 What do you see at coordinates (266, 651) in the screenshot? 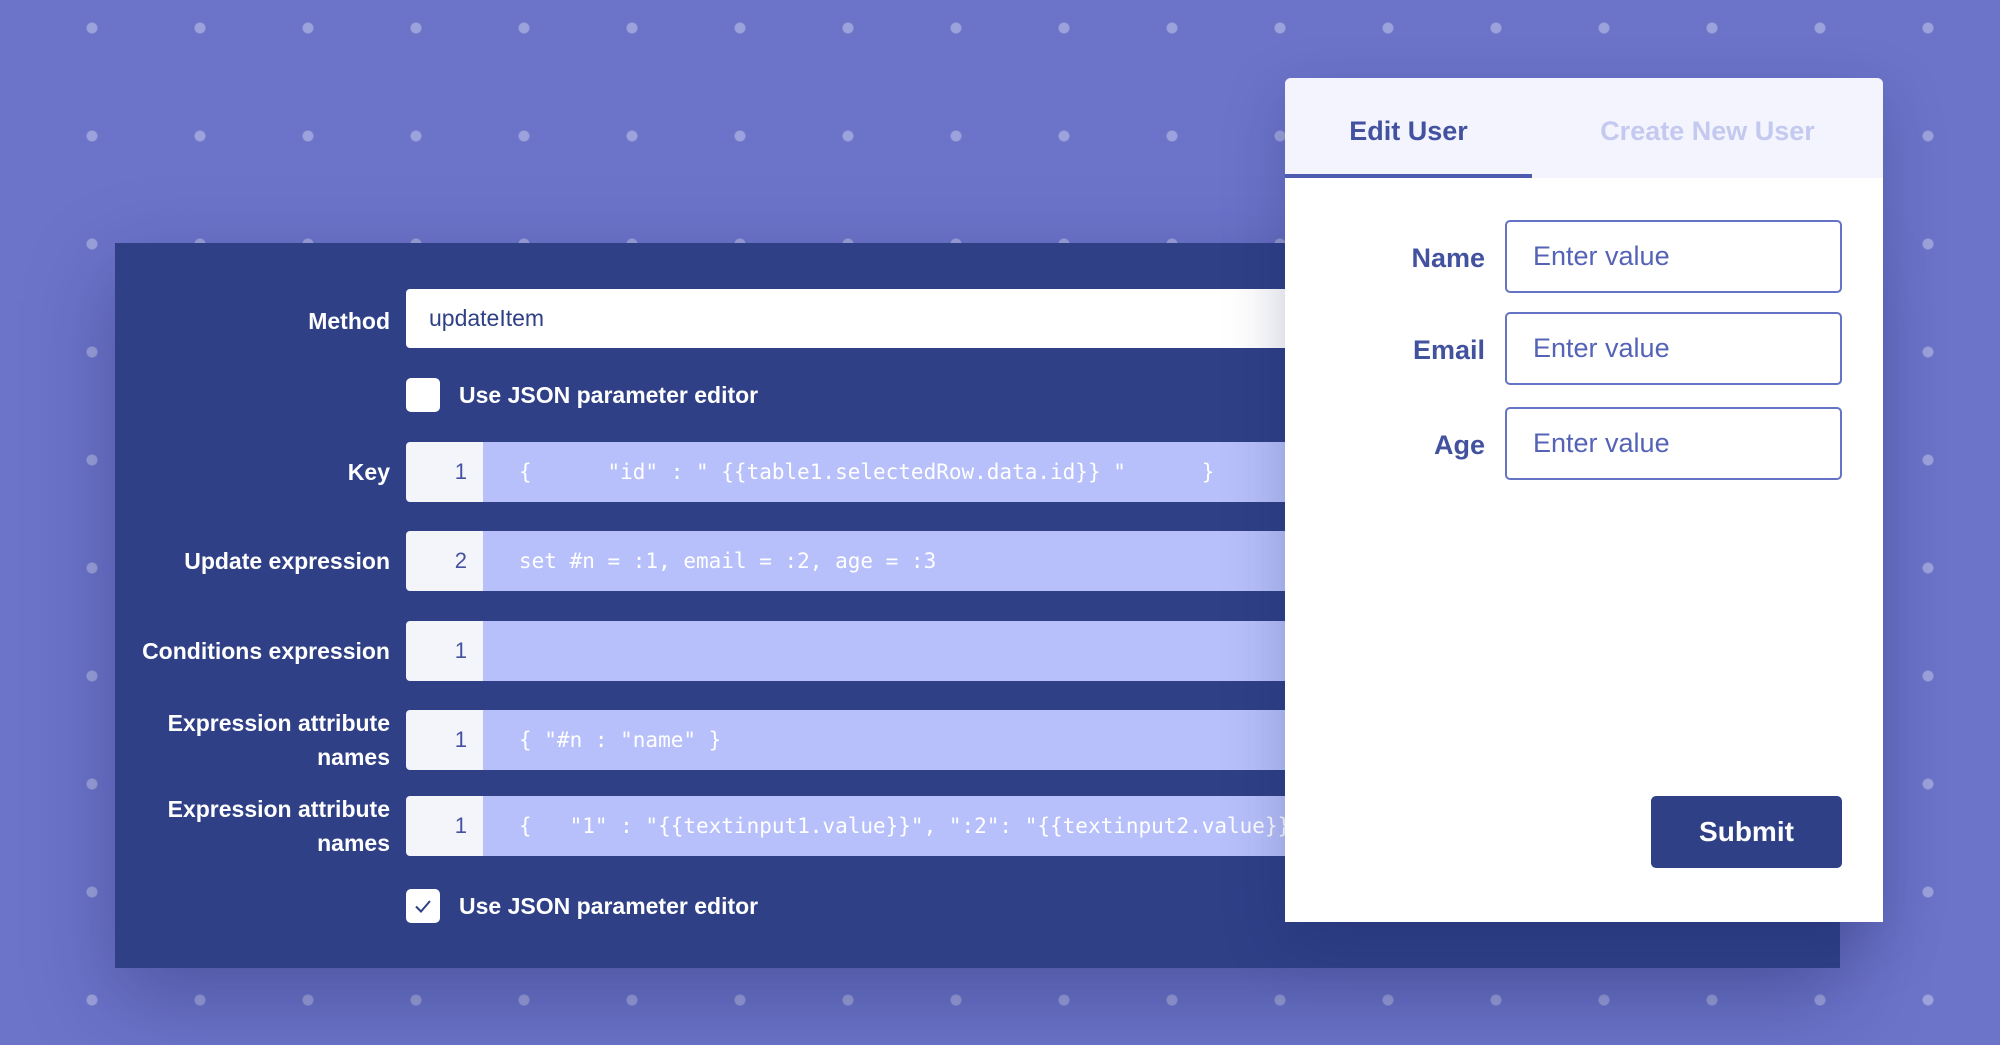
I see `conditions-expression-label: Conditions expression` at bounding box center [266, 651].